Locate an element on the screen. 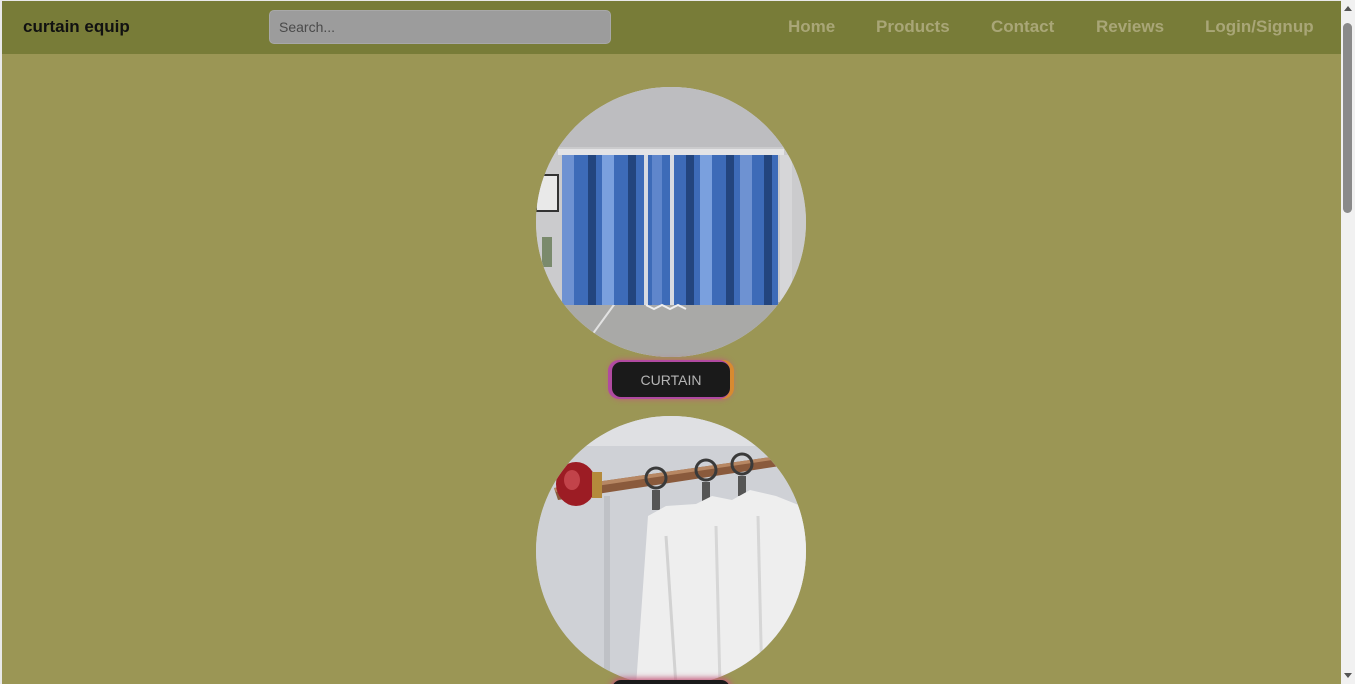 The width and height of the screenshot is (1355, 684). scroll-up-arrow-icon is located at coordinates (1348, 8).